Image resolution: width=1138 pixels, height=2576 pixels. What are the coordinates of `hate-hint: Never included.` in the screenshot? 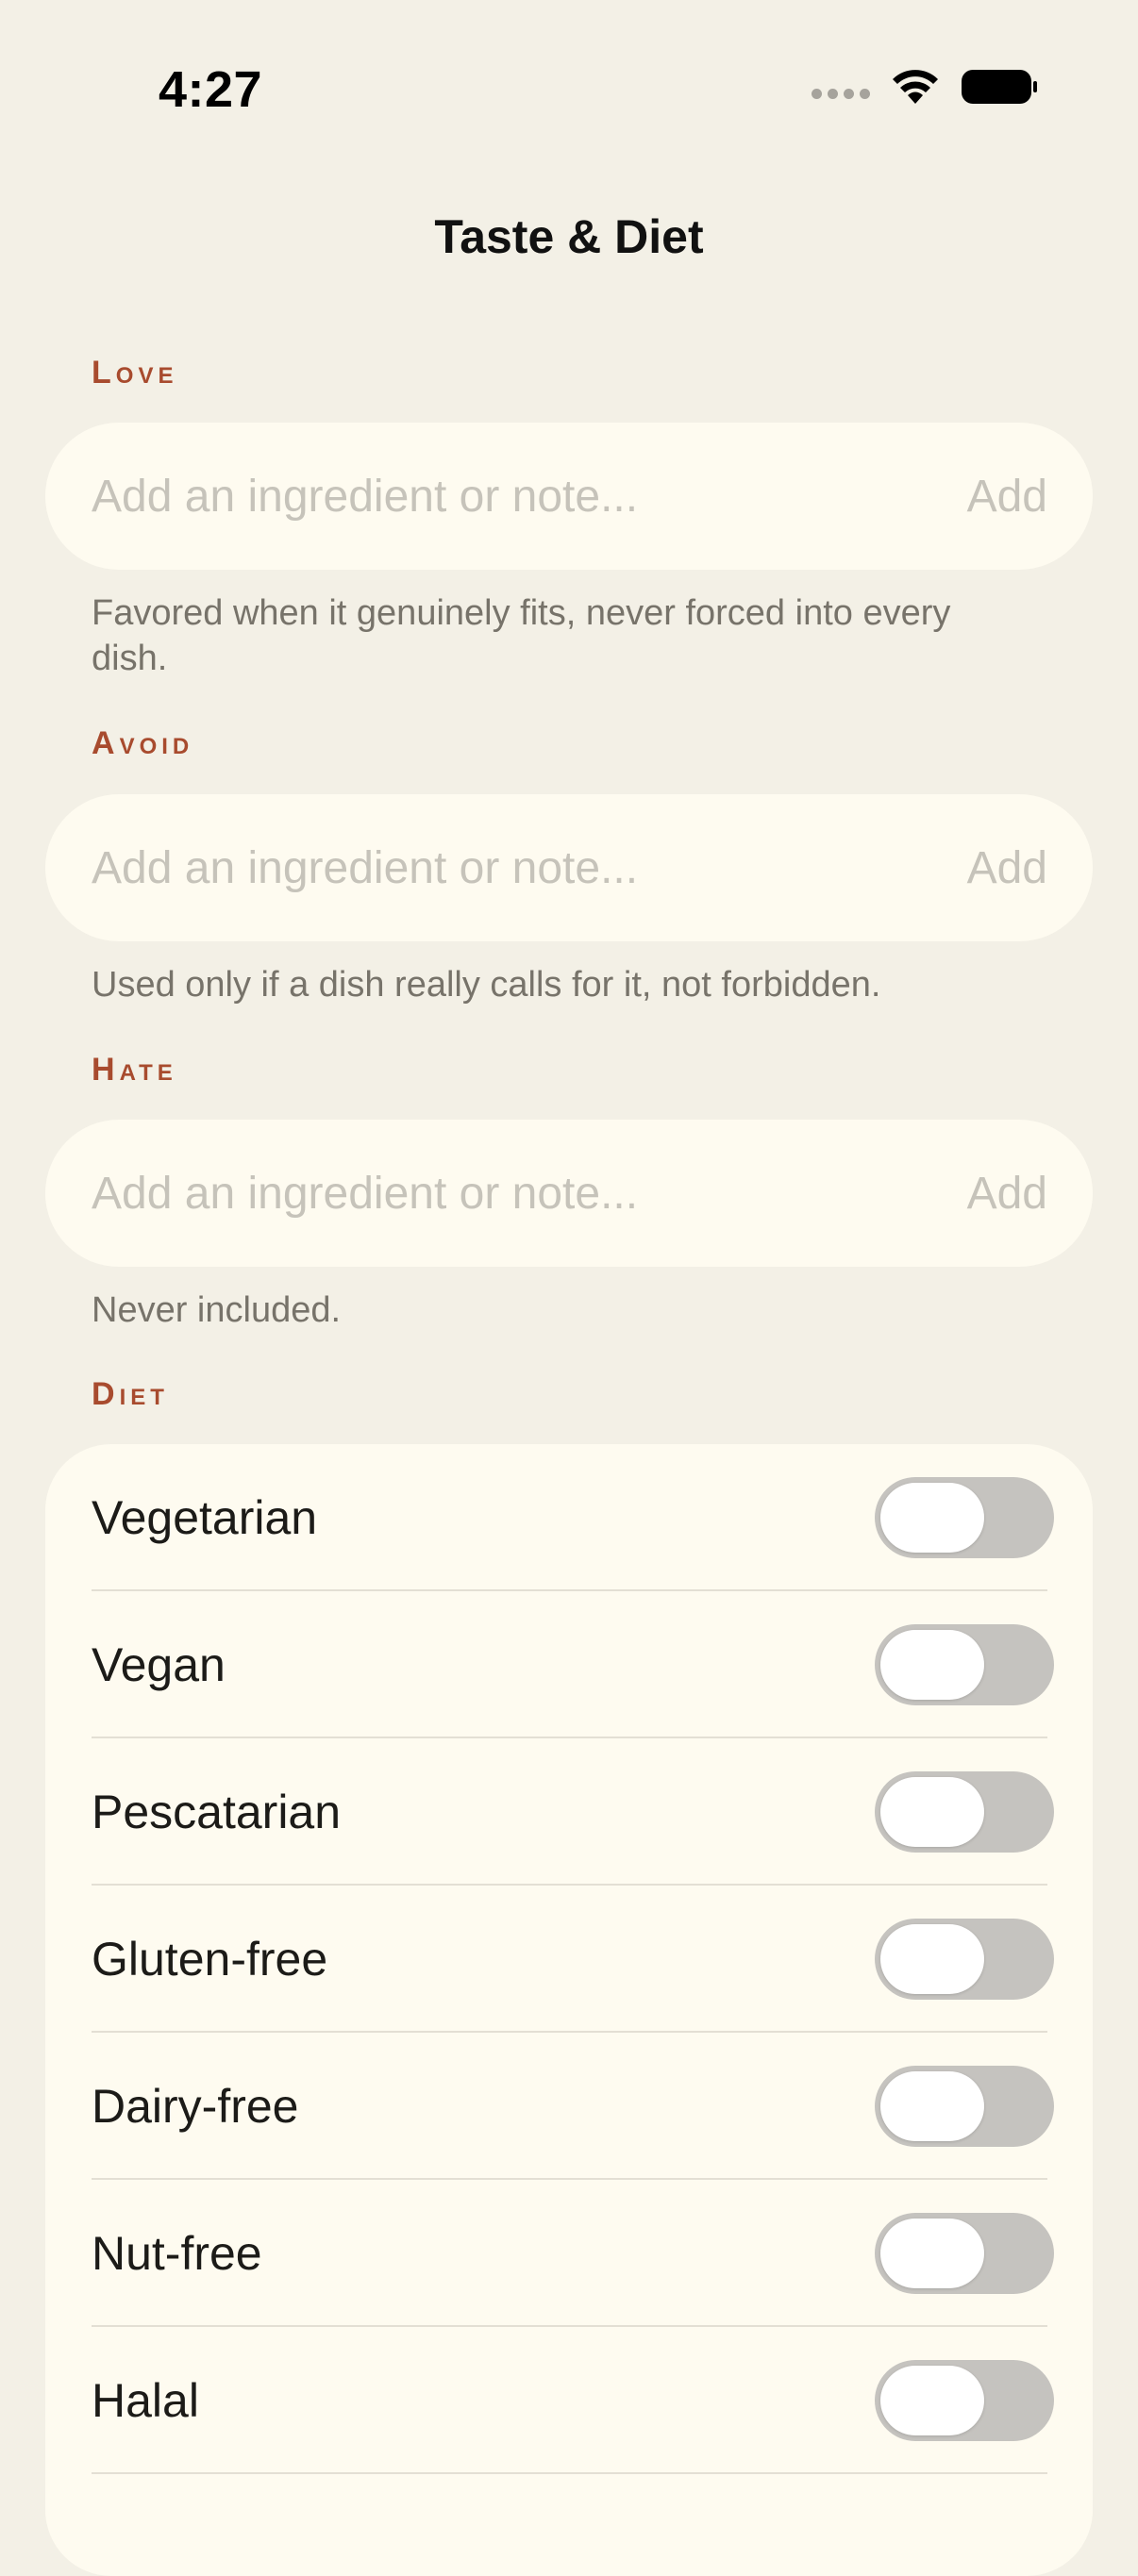 It's located at (217, 1310).